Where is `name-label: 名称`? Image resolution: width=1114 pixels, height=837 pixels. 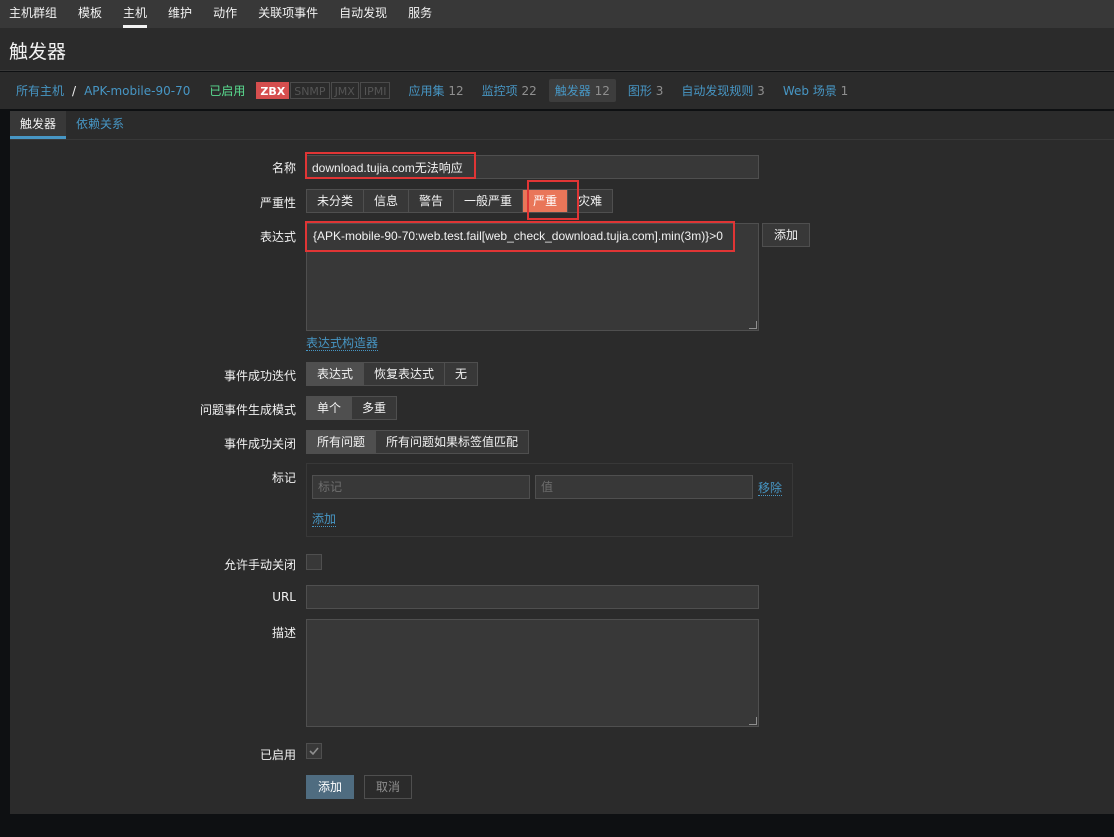
name-label: 名称 is located at coordinates (283, 168).